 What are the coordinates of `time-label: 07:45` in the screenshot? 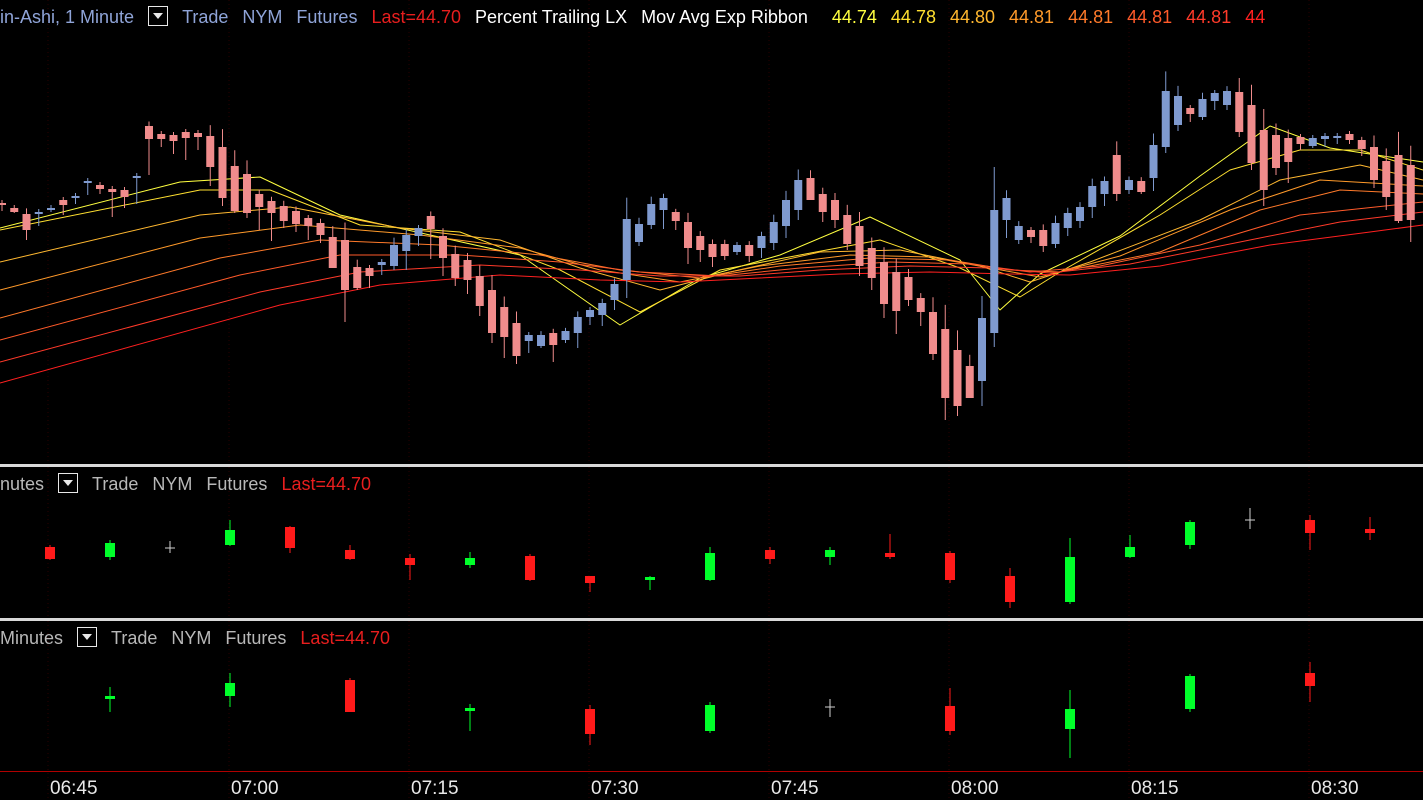 It's located at (795, 788).